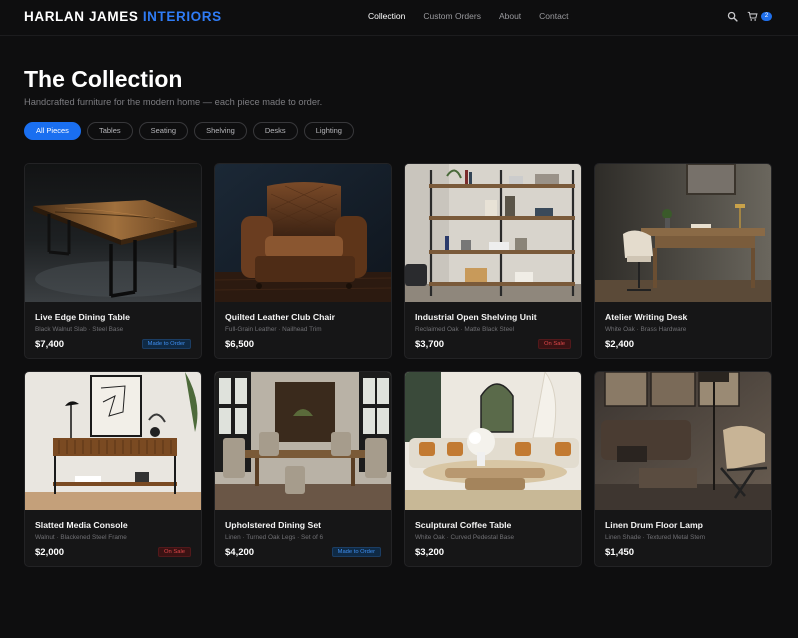  Describe the element at coordinates (766, 16) in the screenshot. I see `cart-count-badge: 2` at that location.